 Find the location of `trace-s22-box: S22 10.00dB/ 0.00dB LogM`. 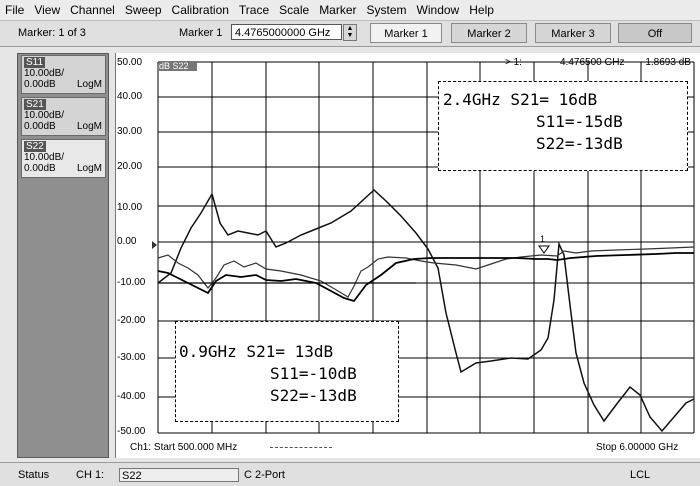

trace-s22-box: S22 10.00dB/ 0.00dB LogM is located at coordinates (63, 158).